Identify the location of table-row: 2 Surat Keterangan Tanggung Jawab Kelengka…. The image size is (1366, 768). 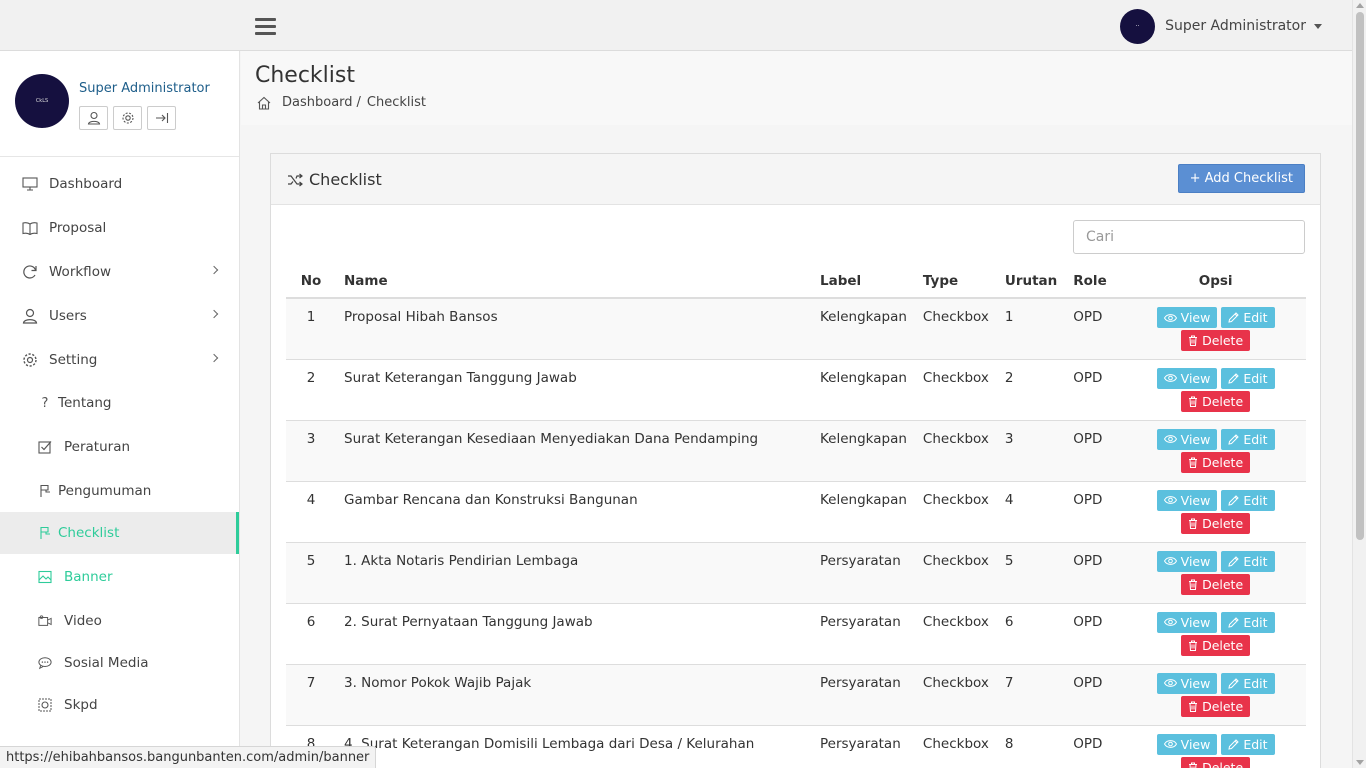
(796, 390).